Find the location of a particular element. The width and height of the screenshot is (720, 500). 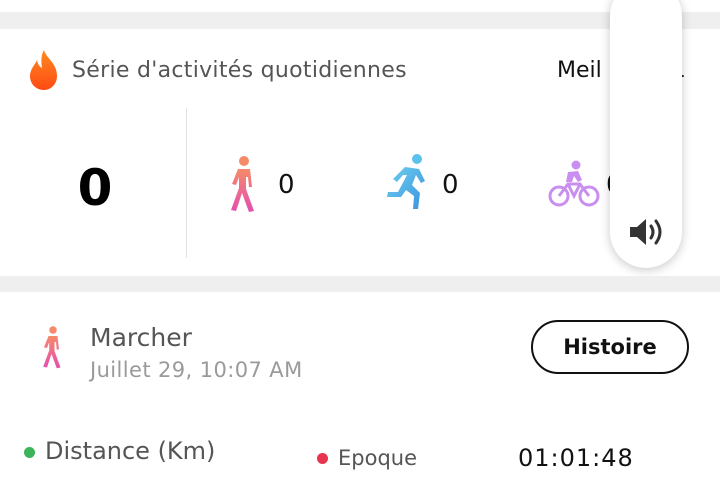

speaker-icon is located at coordinates (647, 232).